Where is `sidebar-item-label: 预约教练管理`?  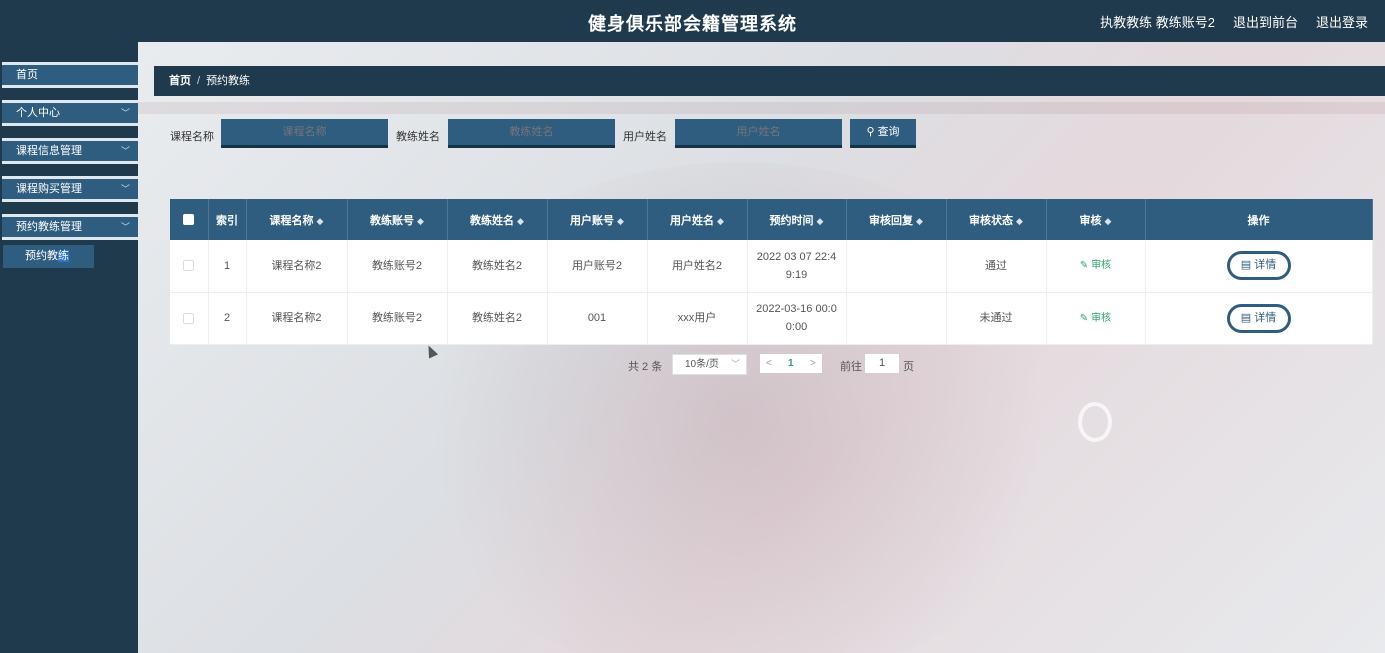
sidebar-item-label: 预约教练管理 is located at coordinates (49, 227).